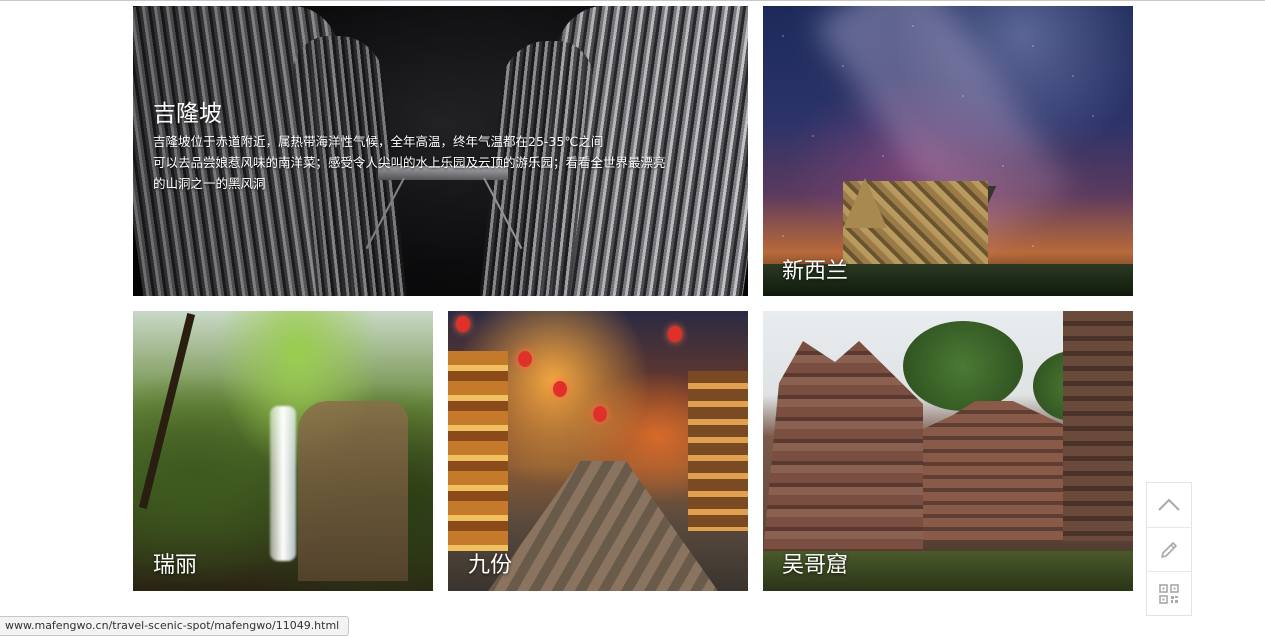 This screenshot has height=637, width=1265. I want to click on chevron-up-icon, so click(1169, 504).